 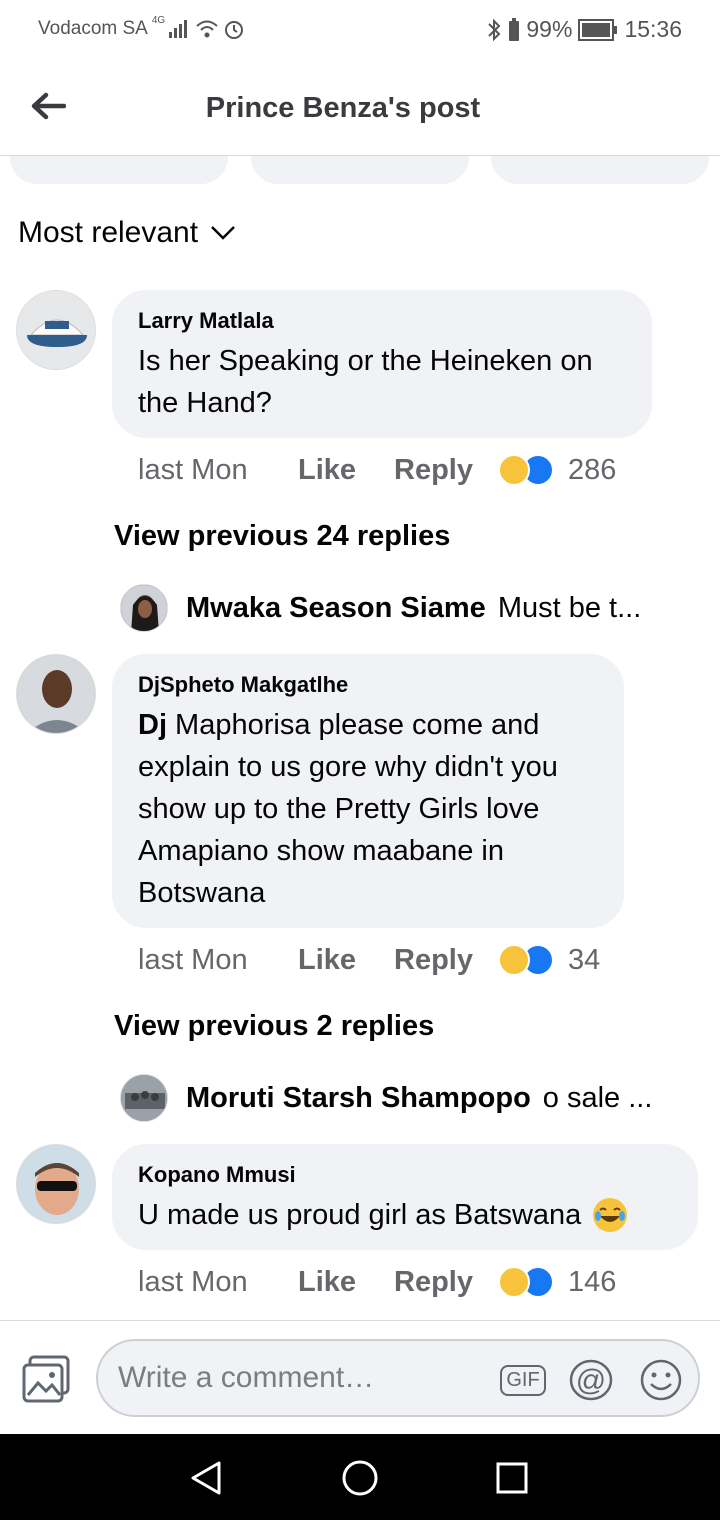 I want to click on network-type: 4G, so click(x=158, y=20).